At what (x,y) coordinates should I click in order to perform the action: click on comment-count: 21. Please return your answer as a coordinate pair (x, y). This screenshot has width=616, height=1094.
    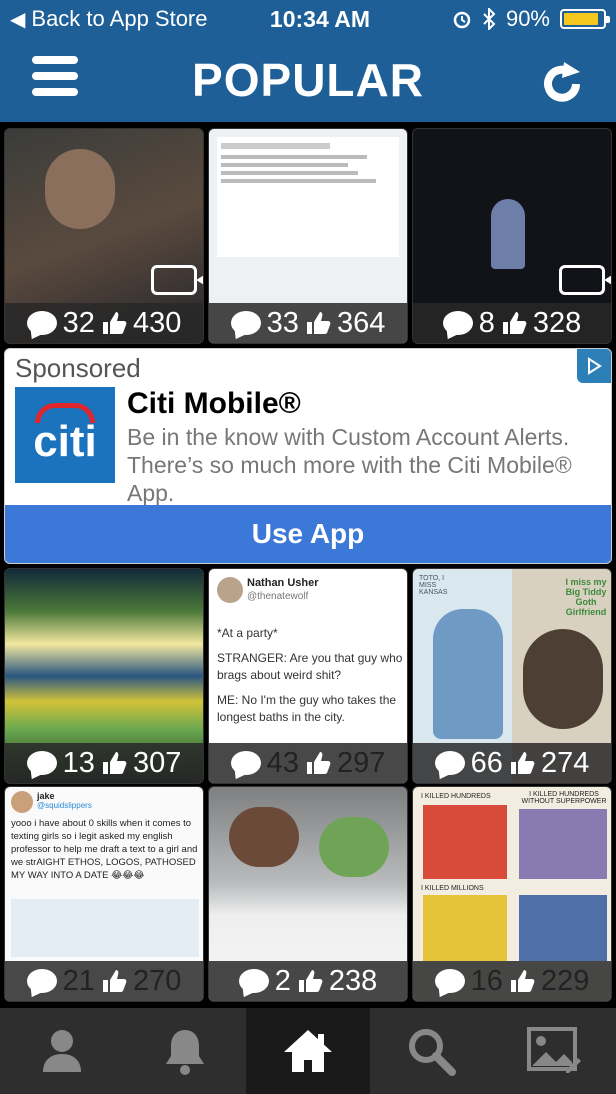
    Looking at the image, I should click on (78, 980).